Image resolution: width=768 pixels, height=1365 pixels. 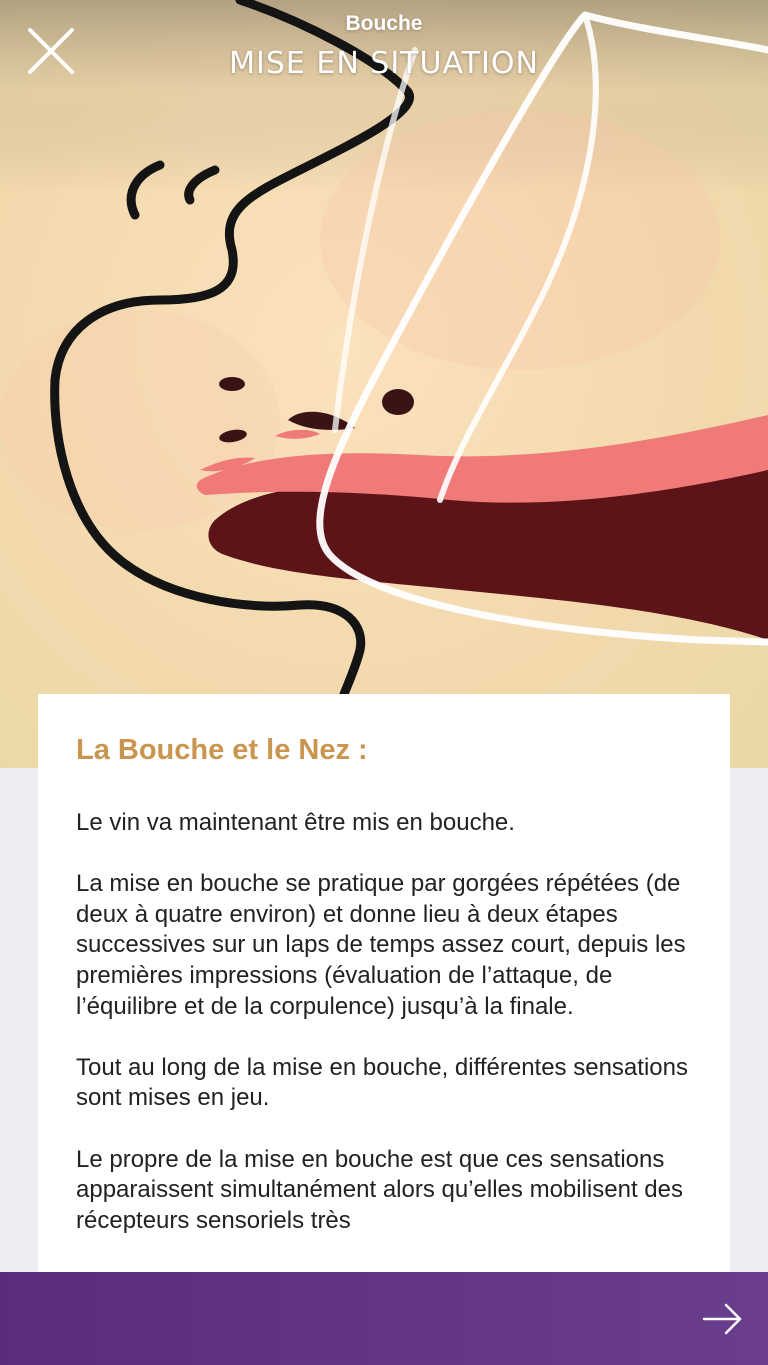 What do you see at coordinates (295, 822) in the screenshot?
I see `paragraph: Le vin va maintenant être mis en bouche.` at bounding box center [295, 822].